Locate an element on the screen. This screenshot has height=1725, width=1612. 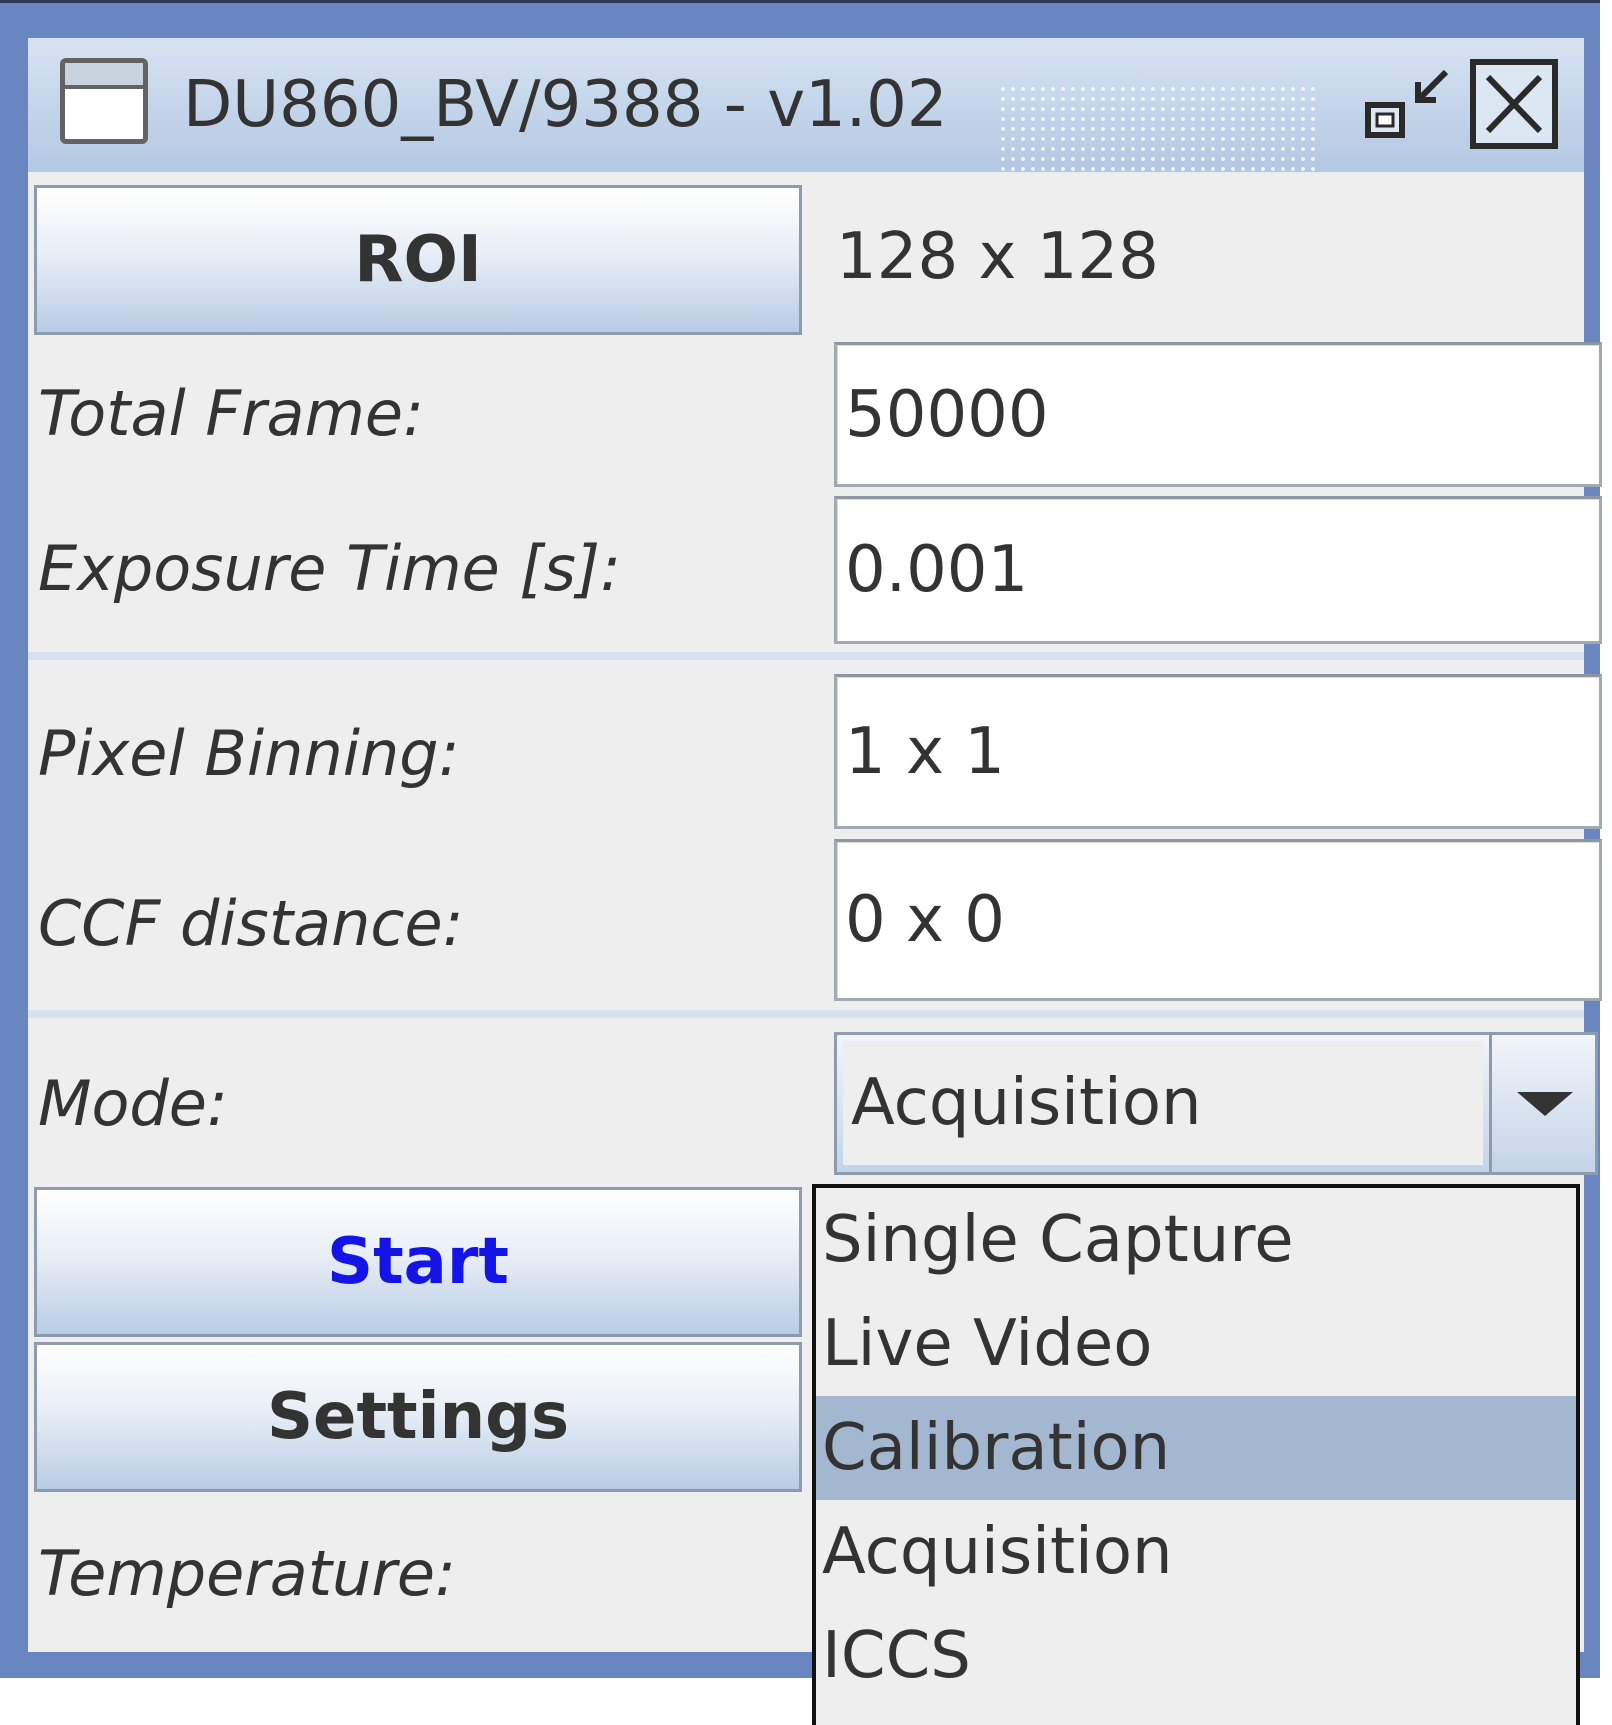
temperature-label: Temperature: is located at coordinates (247, 1573).